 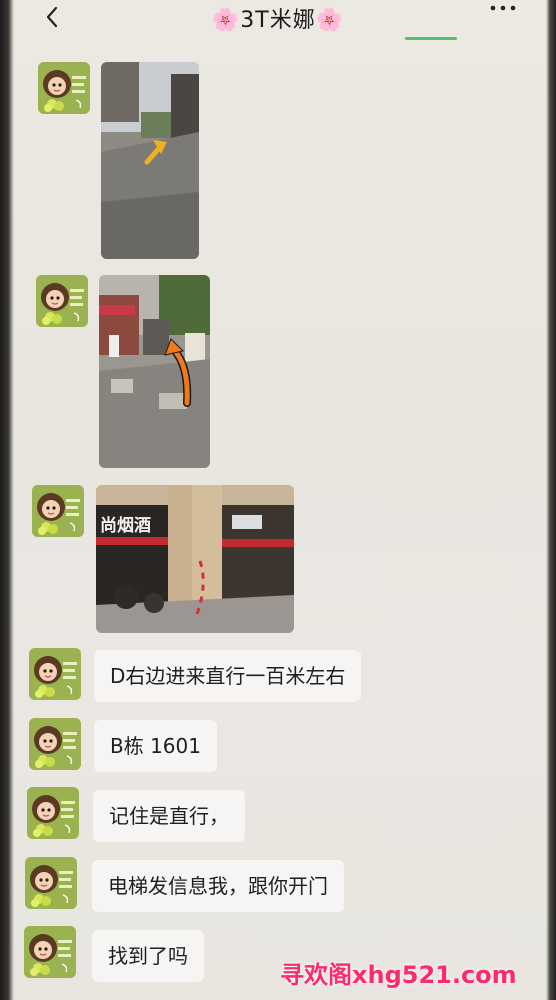 What do you see at coordinates (503, 12) in the screenshot?
I see `more-dots-icon` at bounding box center [503, 12].